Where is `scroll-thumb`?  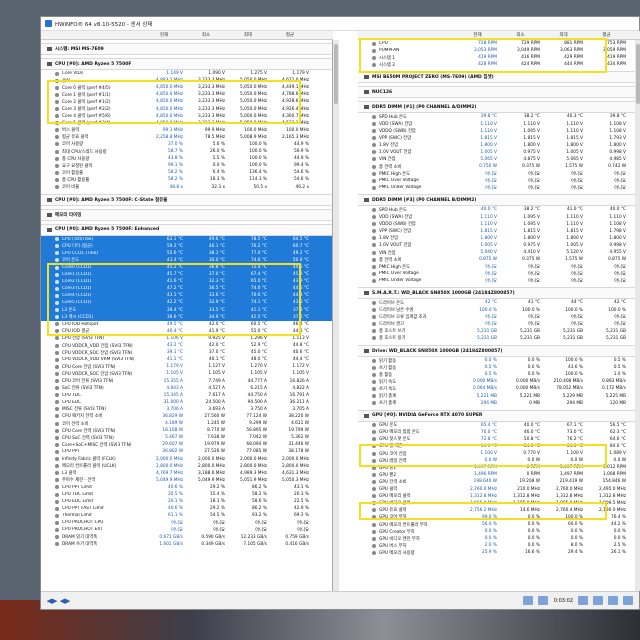 scroll-thumb is located at coordinates (638, 74).